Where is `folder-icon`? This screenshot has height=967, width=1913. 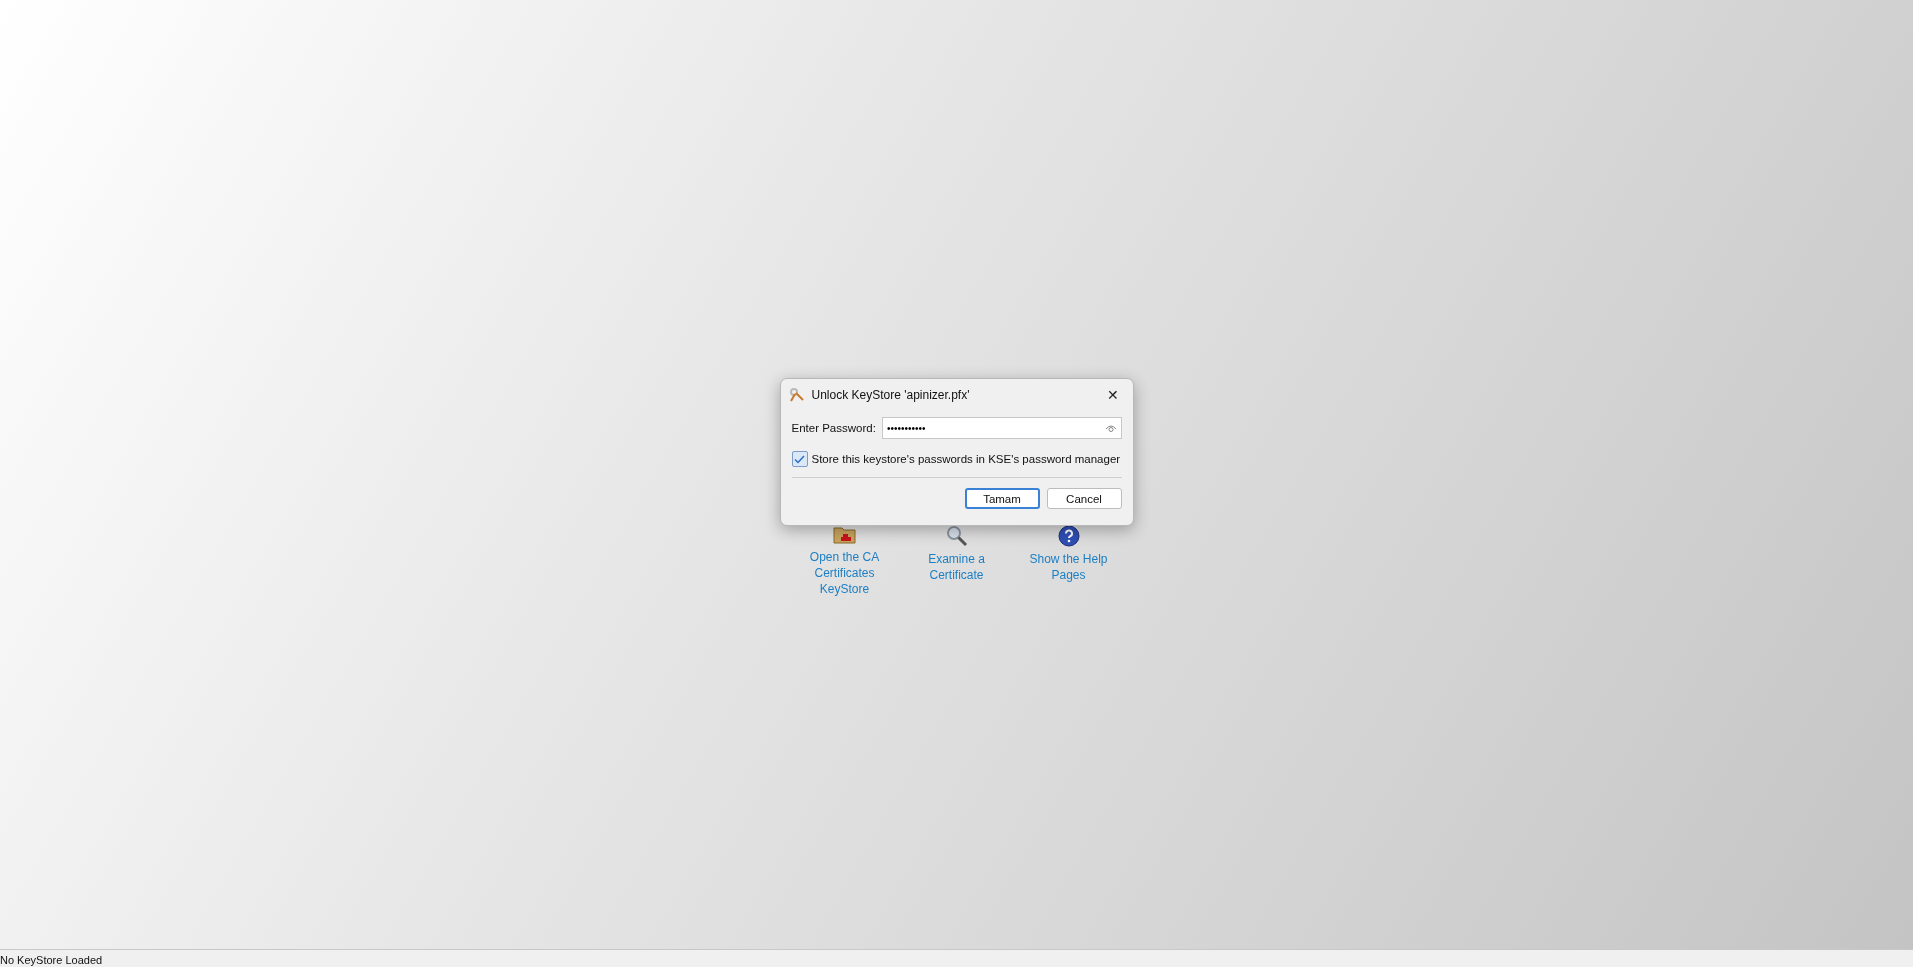 folder-icon is located at coordinates (844, 535).